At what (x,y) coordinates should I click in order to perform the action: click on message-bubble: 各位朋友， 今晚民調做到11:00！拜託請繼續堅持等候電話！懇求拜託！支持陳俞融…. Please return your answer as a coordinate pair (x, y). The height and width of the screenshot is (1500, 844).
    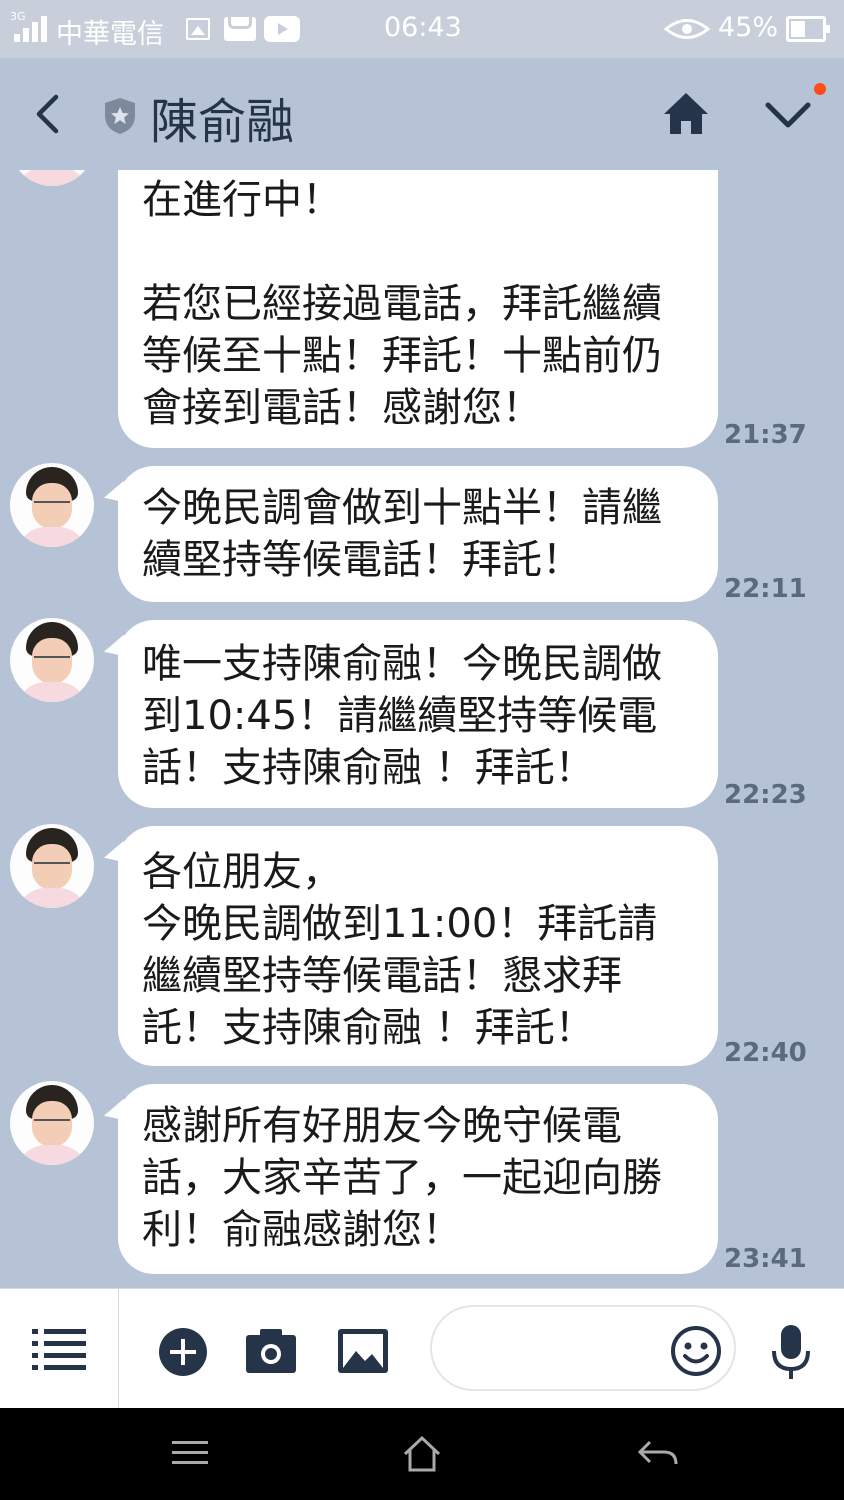
    Looking at the image, I should click on (418, 946).